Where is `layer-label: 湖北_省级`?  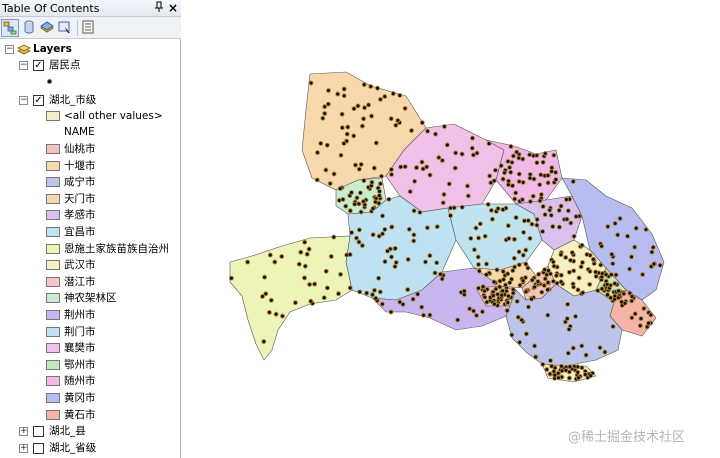 layer-label: 湖北_省级 is located at coordinates (73, 448).